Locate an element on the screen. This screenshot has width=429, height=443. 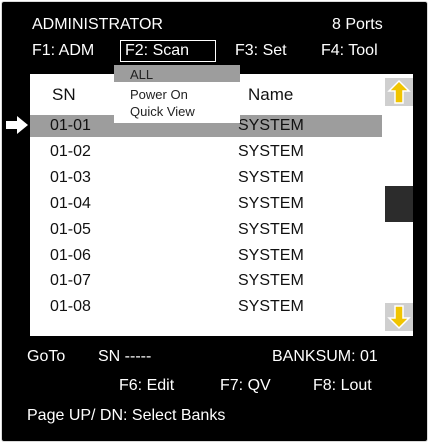
down-arrow-icon is located at coordinates (399, 317).